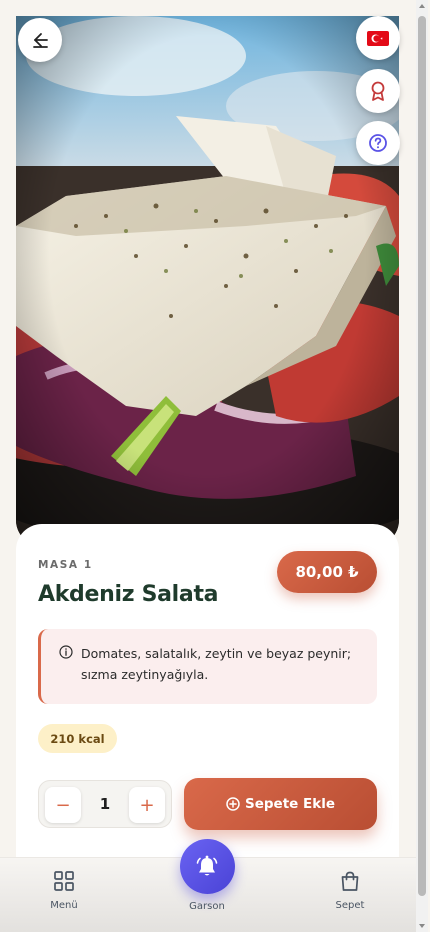 This screenshot has width=430, height=932. I want to click on turkish-flag-icon, so click(378, 38).